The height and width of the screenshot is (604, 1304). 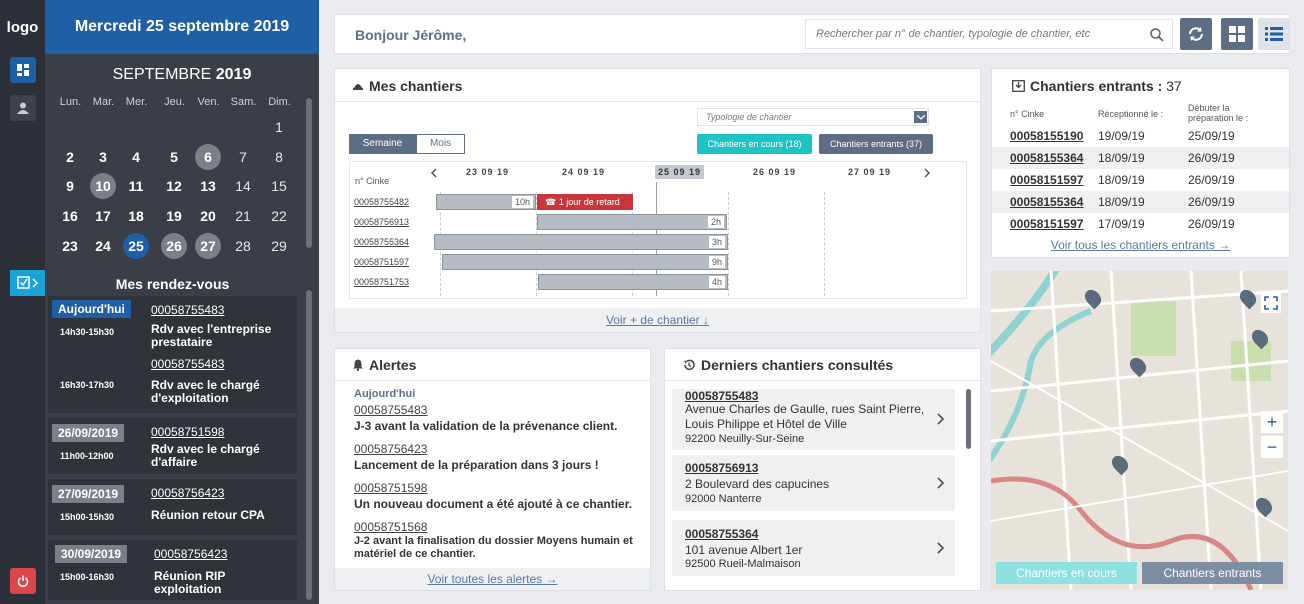 I want to click on chevron-down-icon, so click(x=920, y=117).